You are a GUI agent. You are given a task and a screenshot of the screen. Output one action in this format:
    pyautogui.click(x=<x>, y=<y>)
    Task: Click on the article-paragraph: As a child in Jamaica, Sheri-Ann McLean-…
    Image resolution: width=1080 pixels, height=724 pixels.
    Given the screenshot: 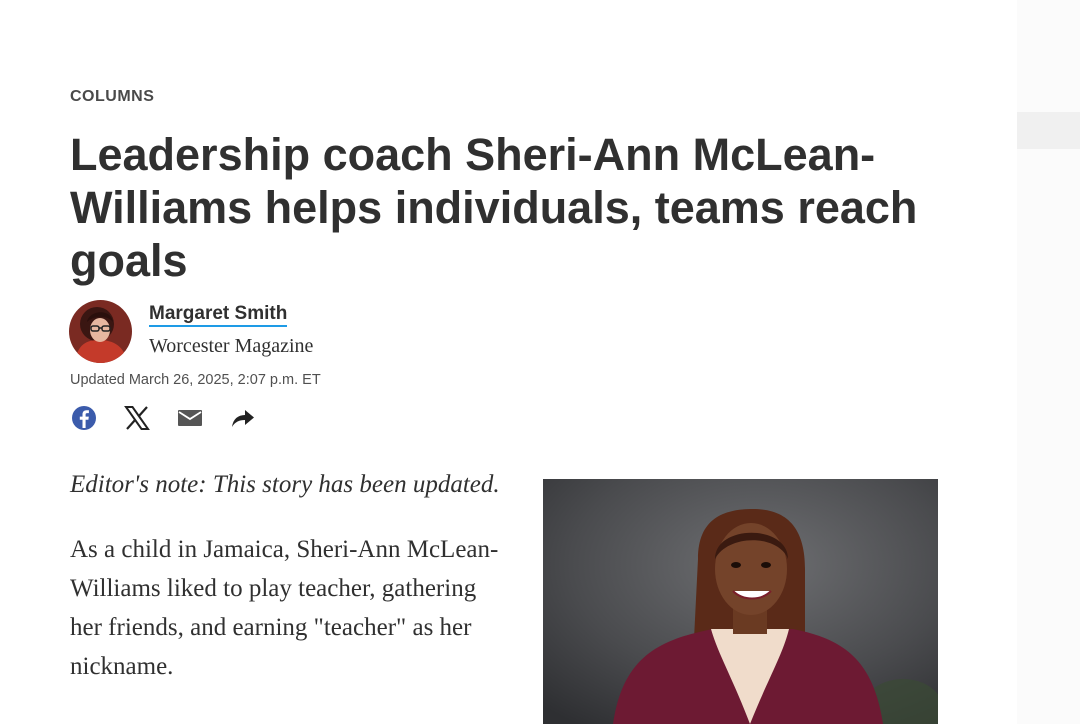 What is the action you would take?
    pyautogui.click(x=290, y=608)
    